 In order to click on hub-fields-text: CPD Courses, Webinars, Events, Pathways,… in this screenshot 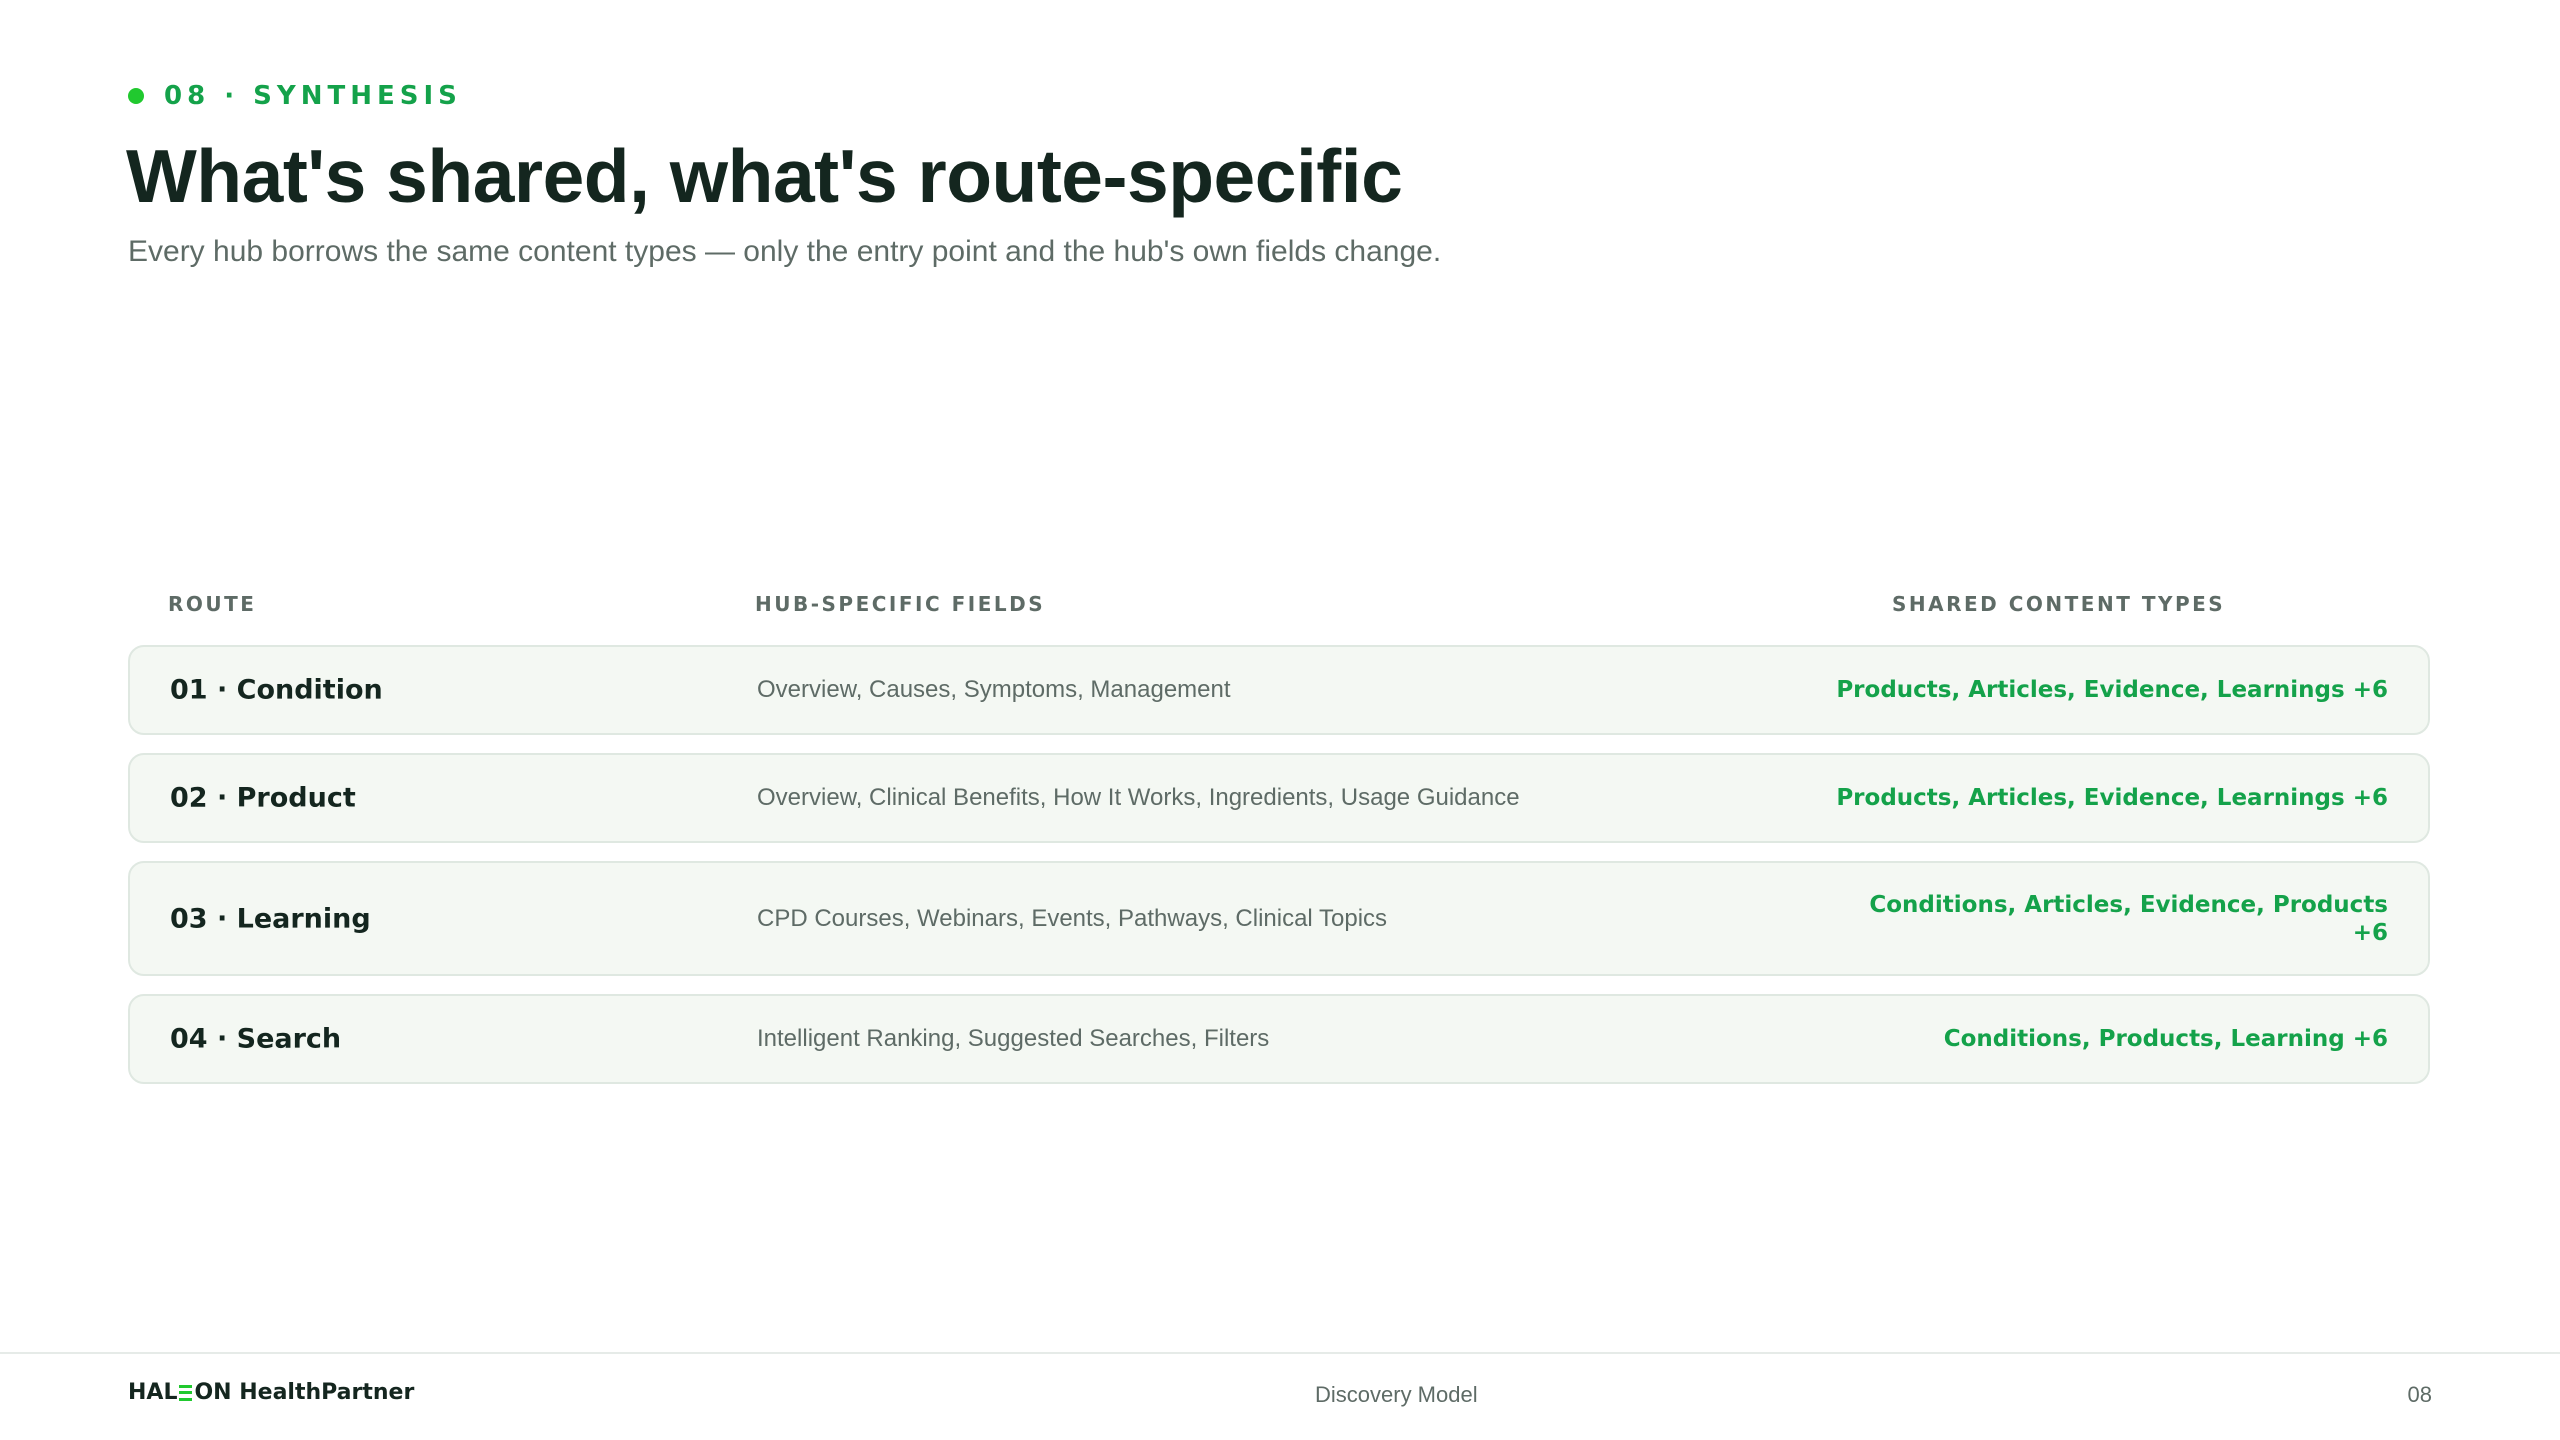, I will do `click(1072, 918)`.